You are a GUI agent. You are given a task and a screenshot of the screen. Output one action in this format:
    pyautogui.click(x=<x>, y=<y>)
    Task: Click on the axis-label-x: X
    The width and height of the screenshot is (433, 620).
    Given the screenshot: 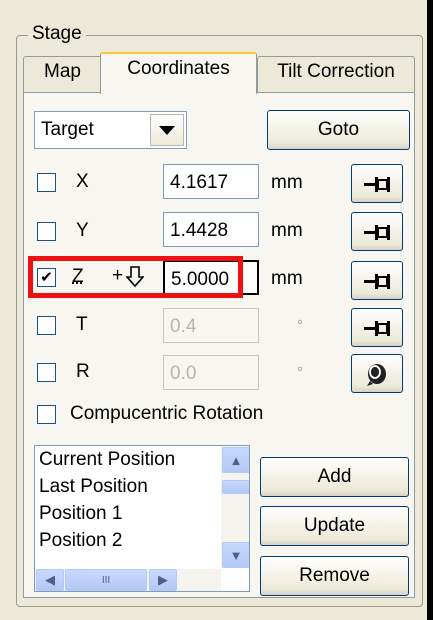 What is the action you would take?
    pyautogui.click(x=82, y=181)
    